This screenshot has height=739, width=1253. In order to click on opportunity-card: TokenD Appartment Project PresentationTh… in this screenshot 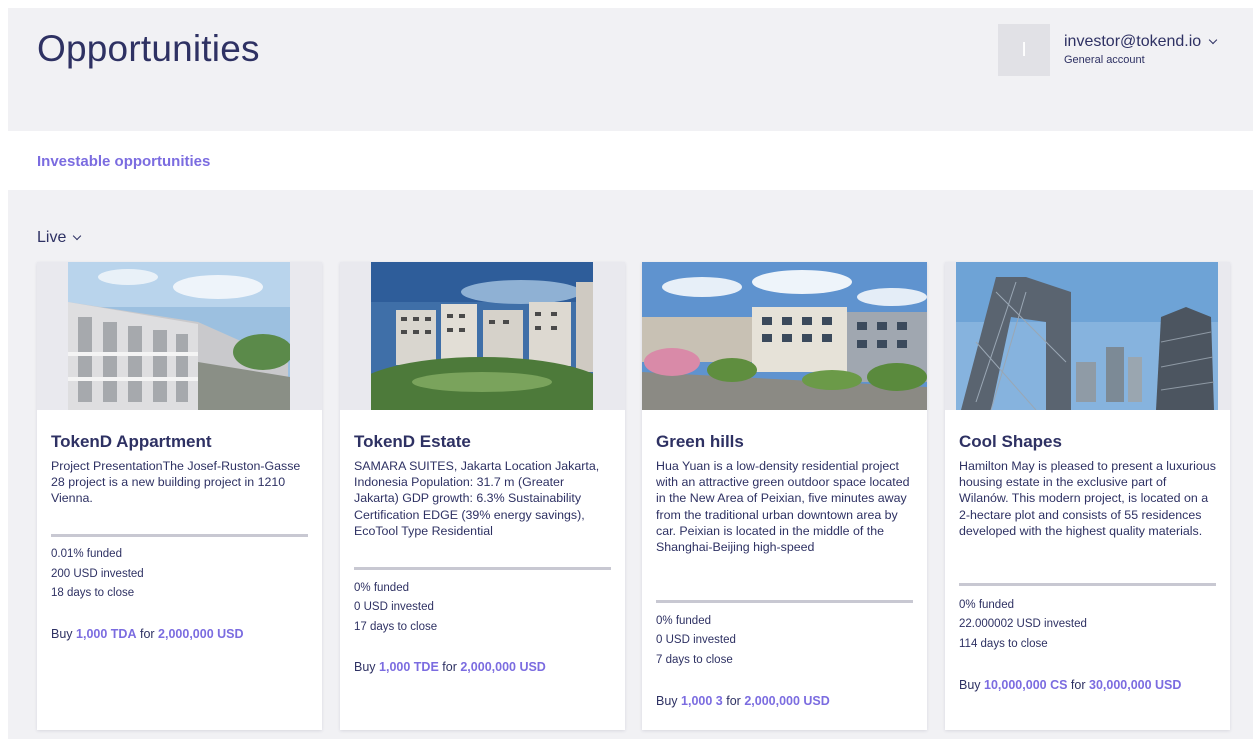, I will do `click(179, 496)`.